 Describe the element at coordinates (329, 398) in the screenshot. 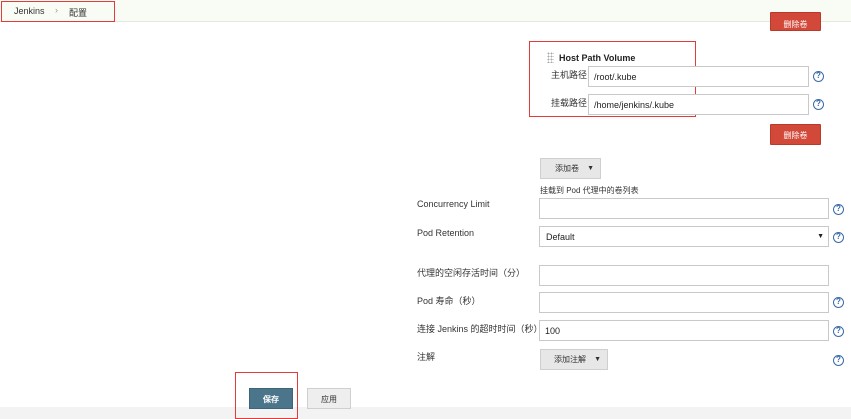

I see `apply-button: 应用` at that location.